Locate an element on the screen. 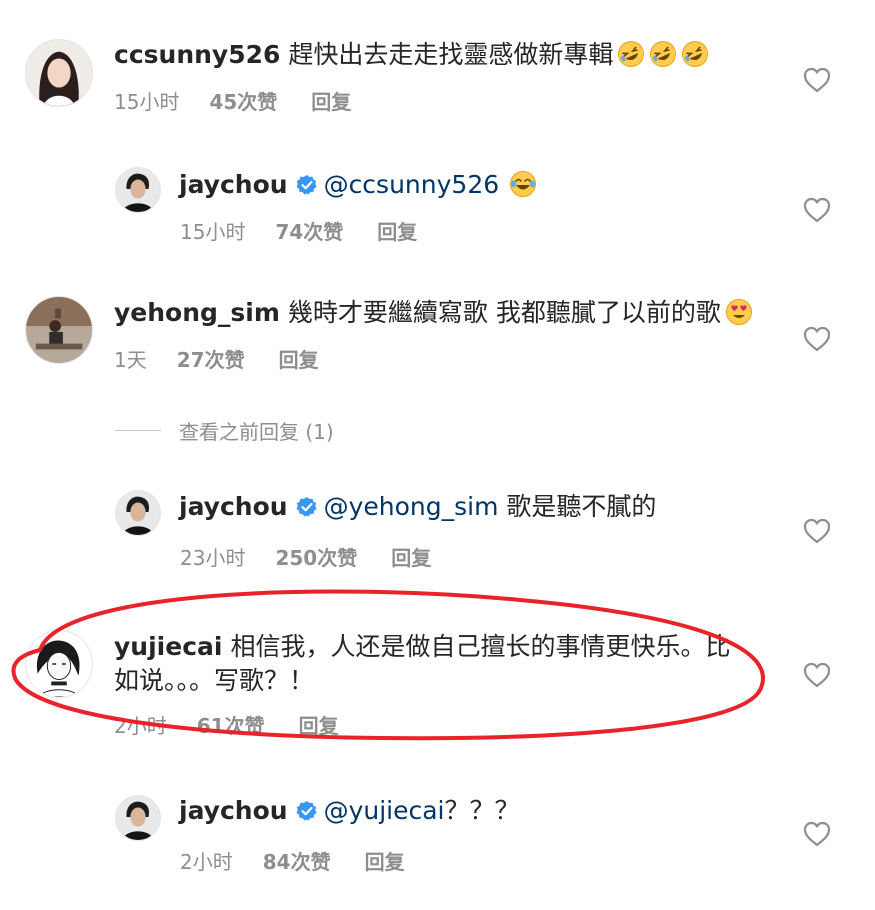 The height and width of the screenshot is (910, 875). highlight-ellipse is located at coordinates (388, 665).